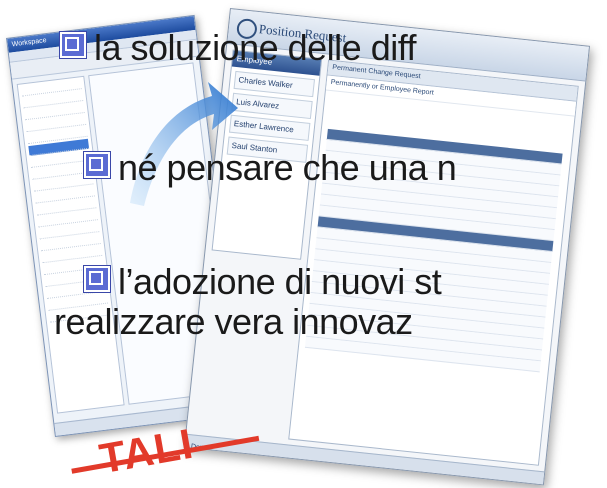 The height and width of the screenshot is (488, 607). Describe the element at coordinates (255, 47) in the screenshot. I see `bullet-1-text: la soluzione delle diff` at that location.